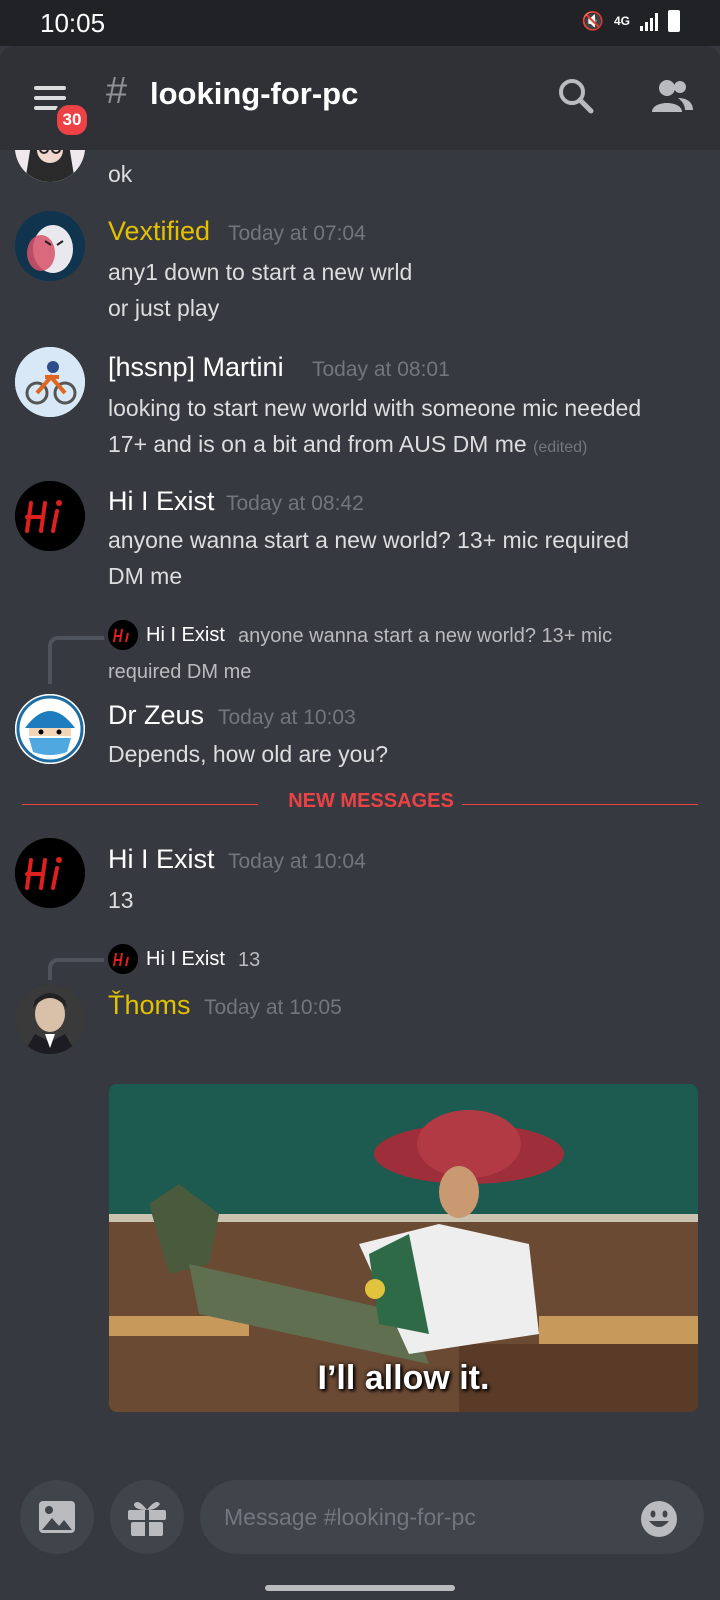 Image resolution: width=720 pixels, height=1600 pixels. I want to click on network-label: 4G, so click(621, 21).